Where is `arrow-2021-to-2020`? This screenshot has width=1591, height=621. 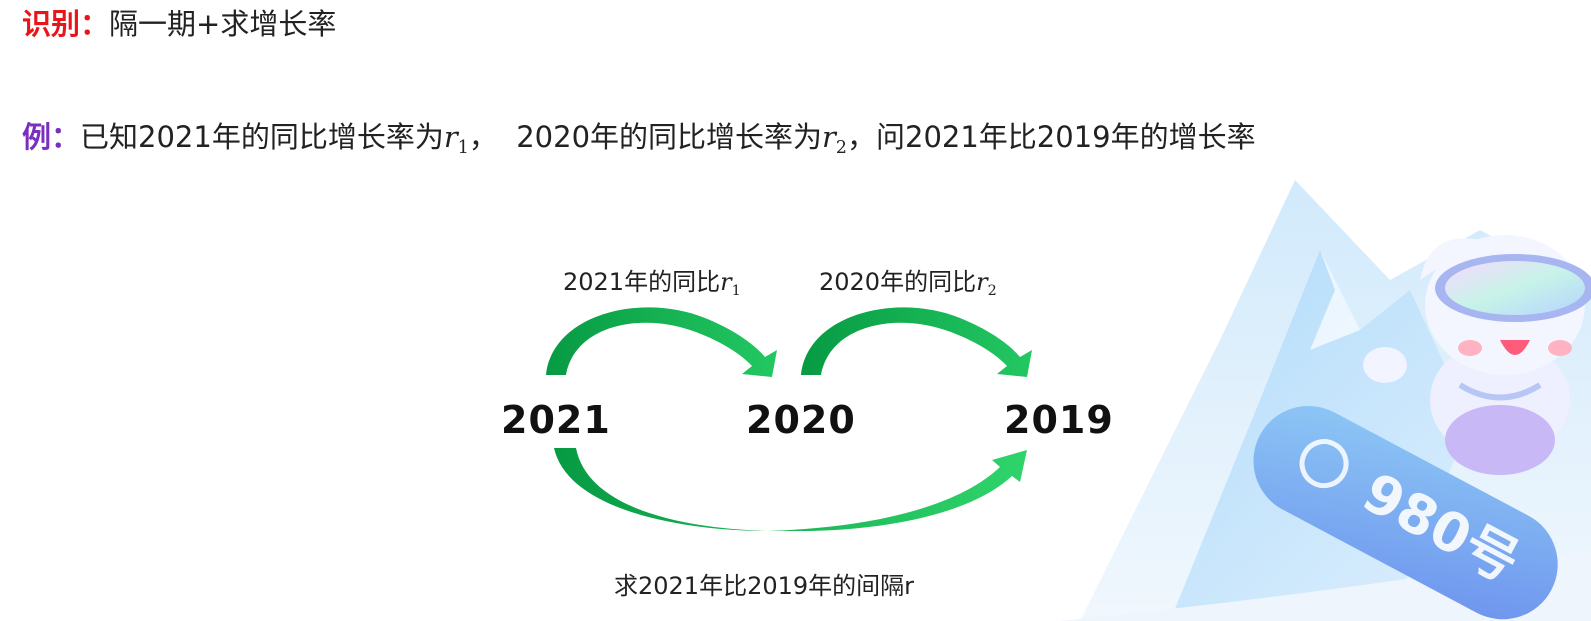
arrow-2021-to-2020 is located at coordinates (661, 342).